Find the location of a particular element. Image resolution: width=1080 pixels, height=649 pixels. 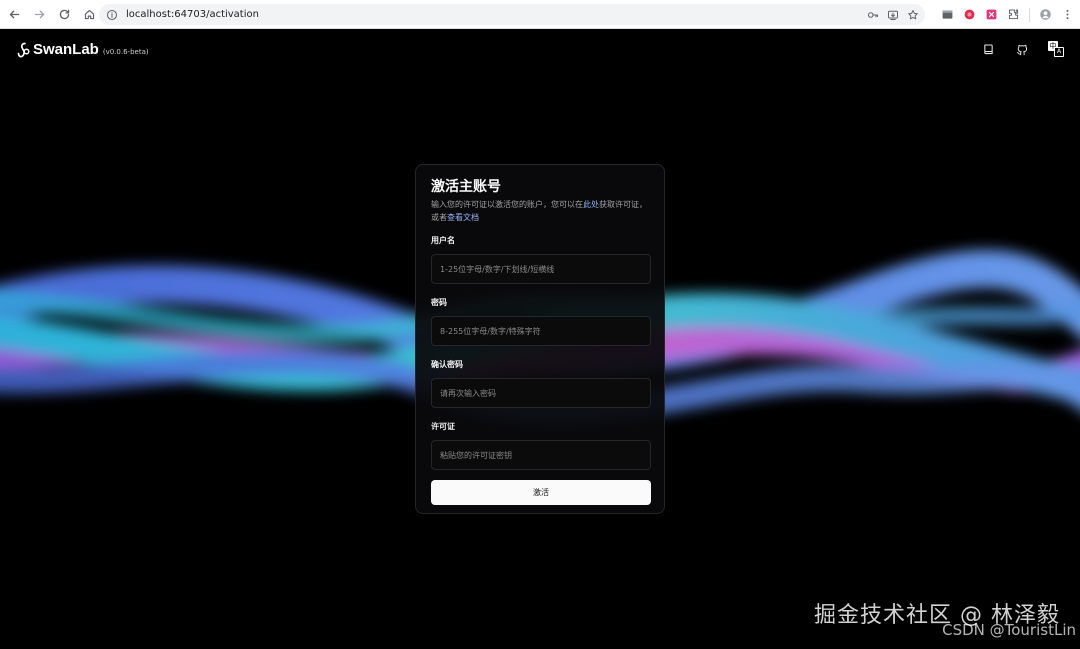

store-icon is located at coordinates (947, 14).